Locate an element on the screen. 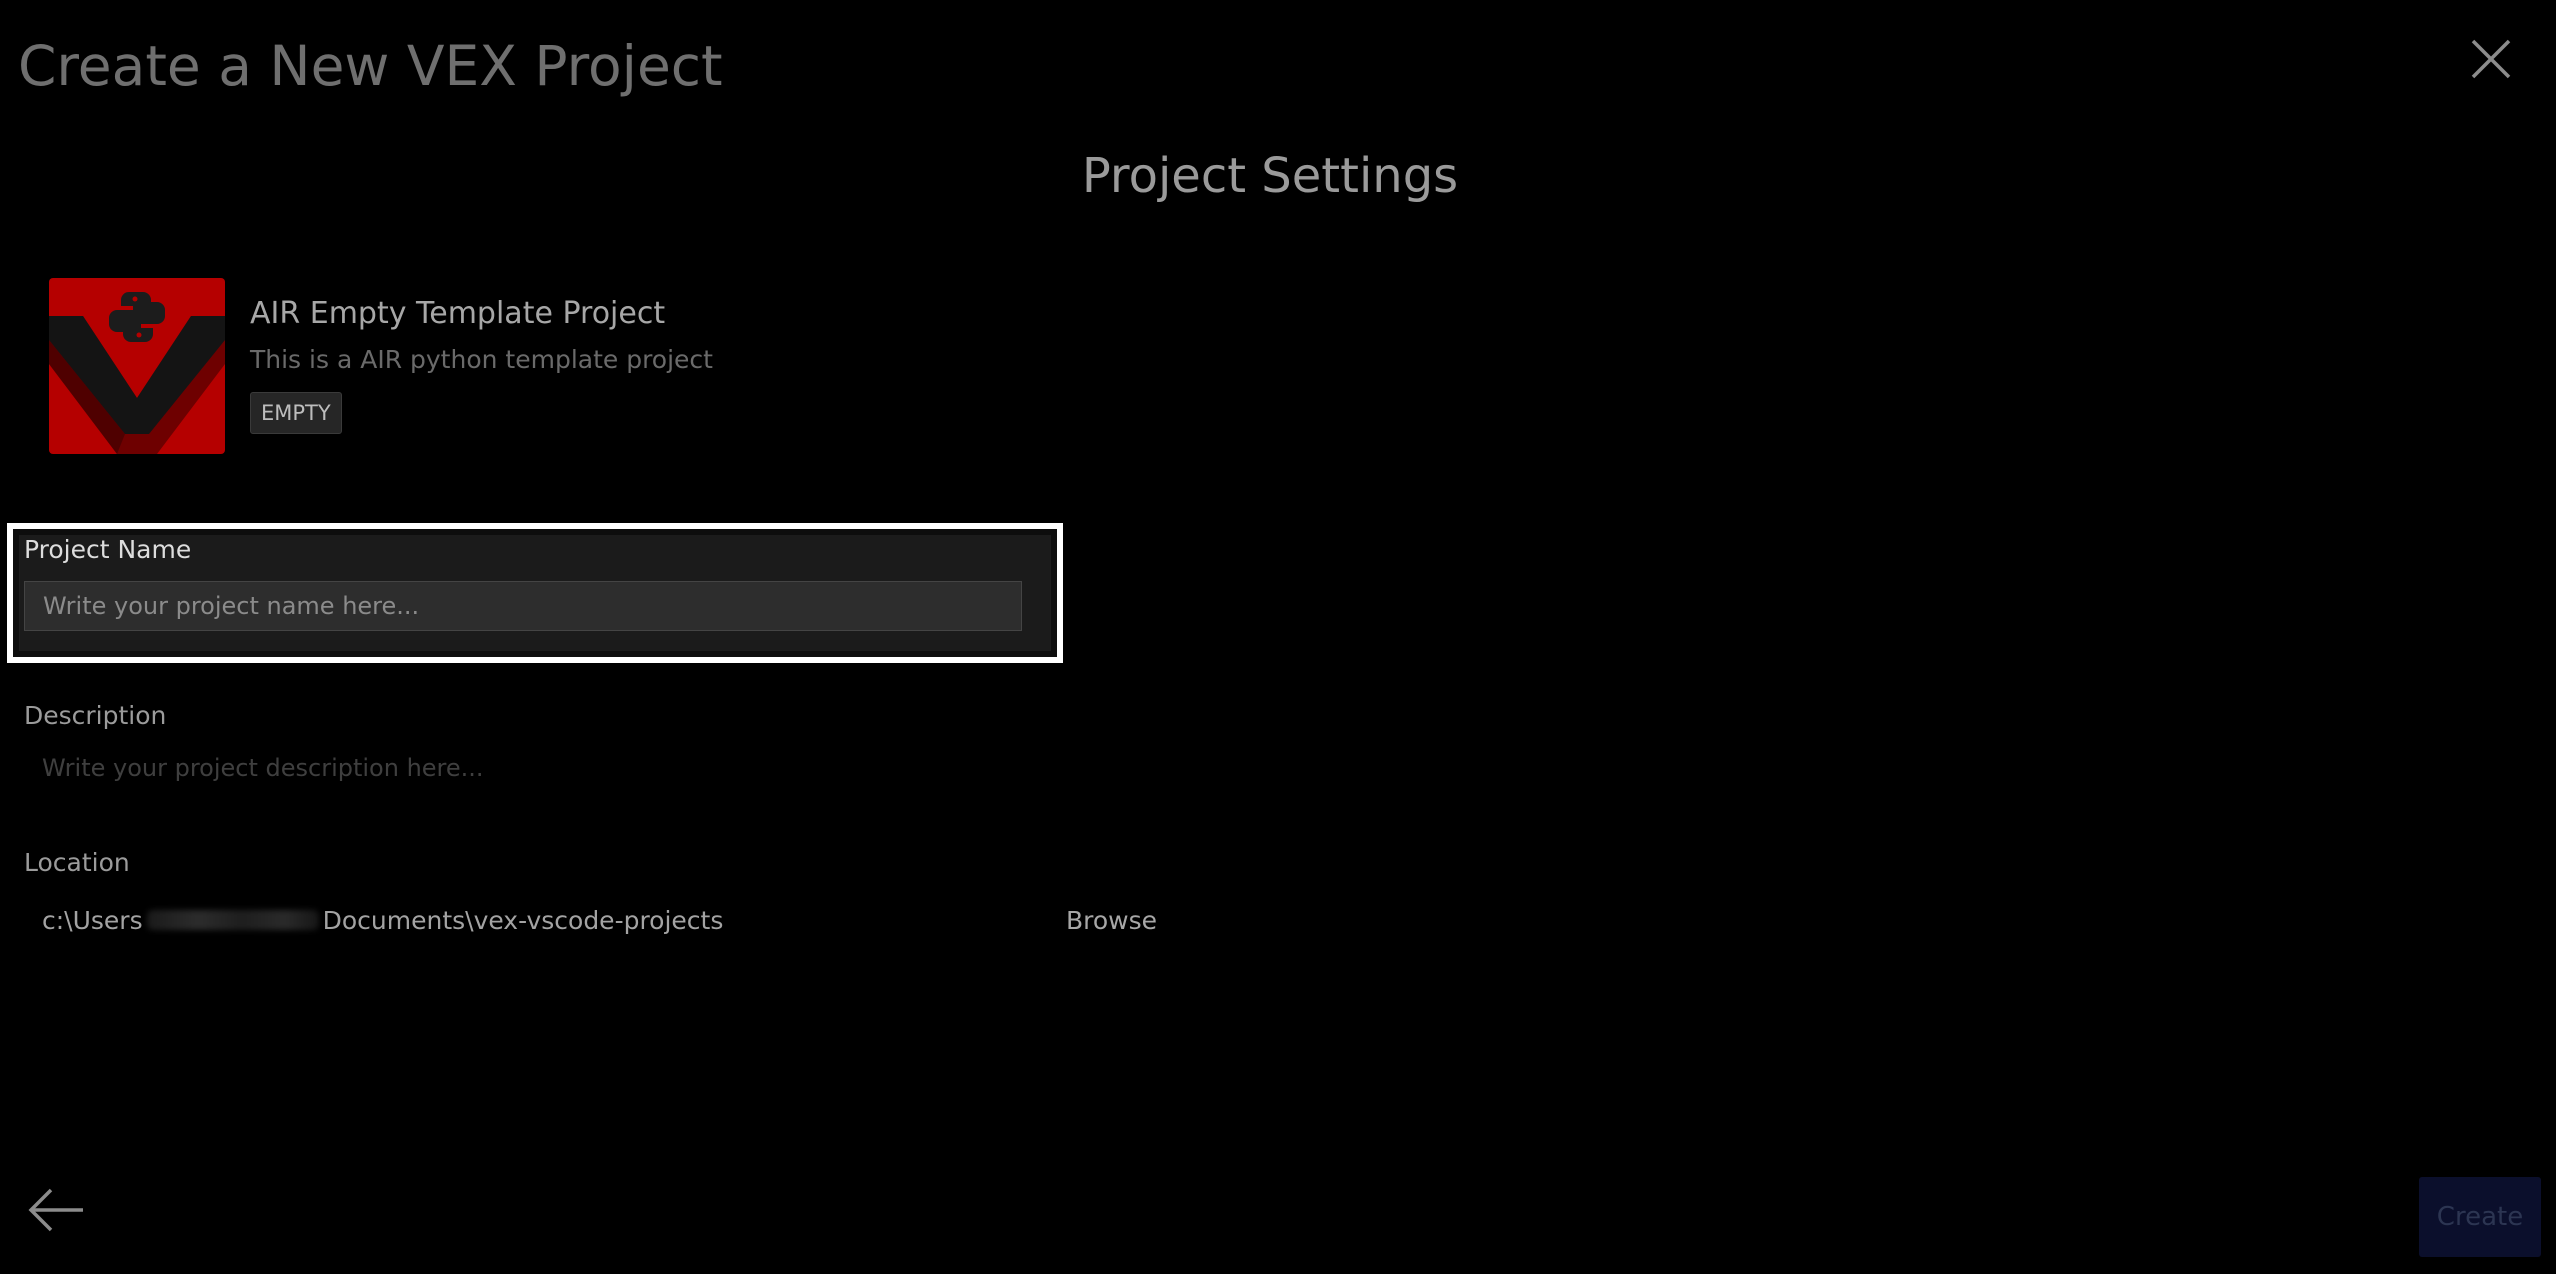 The image size is (2556, 1274). project-name-input is located at coordinates (523, 606).